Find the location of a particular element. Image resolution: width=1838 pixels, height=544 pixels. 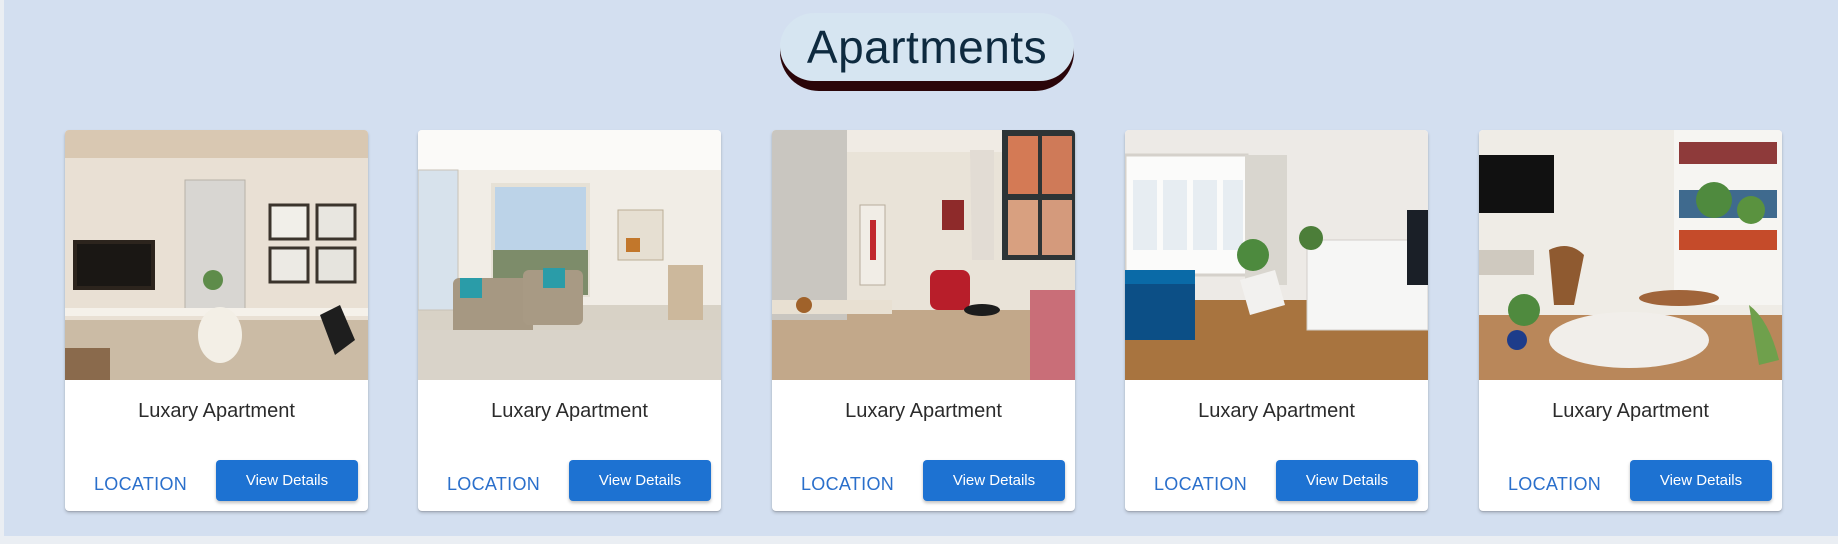

title-pill: Apartments is located at coordinates (927, 52).